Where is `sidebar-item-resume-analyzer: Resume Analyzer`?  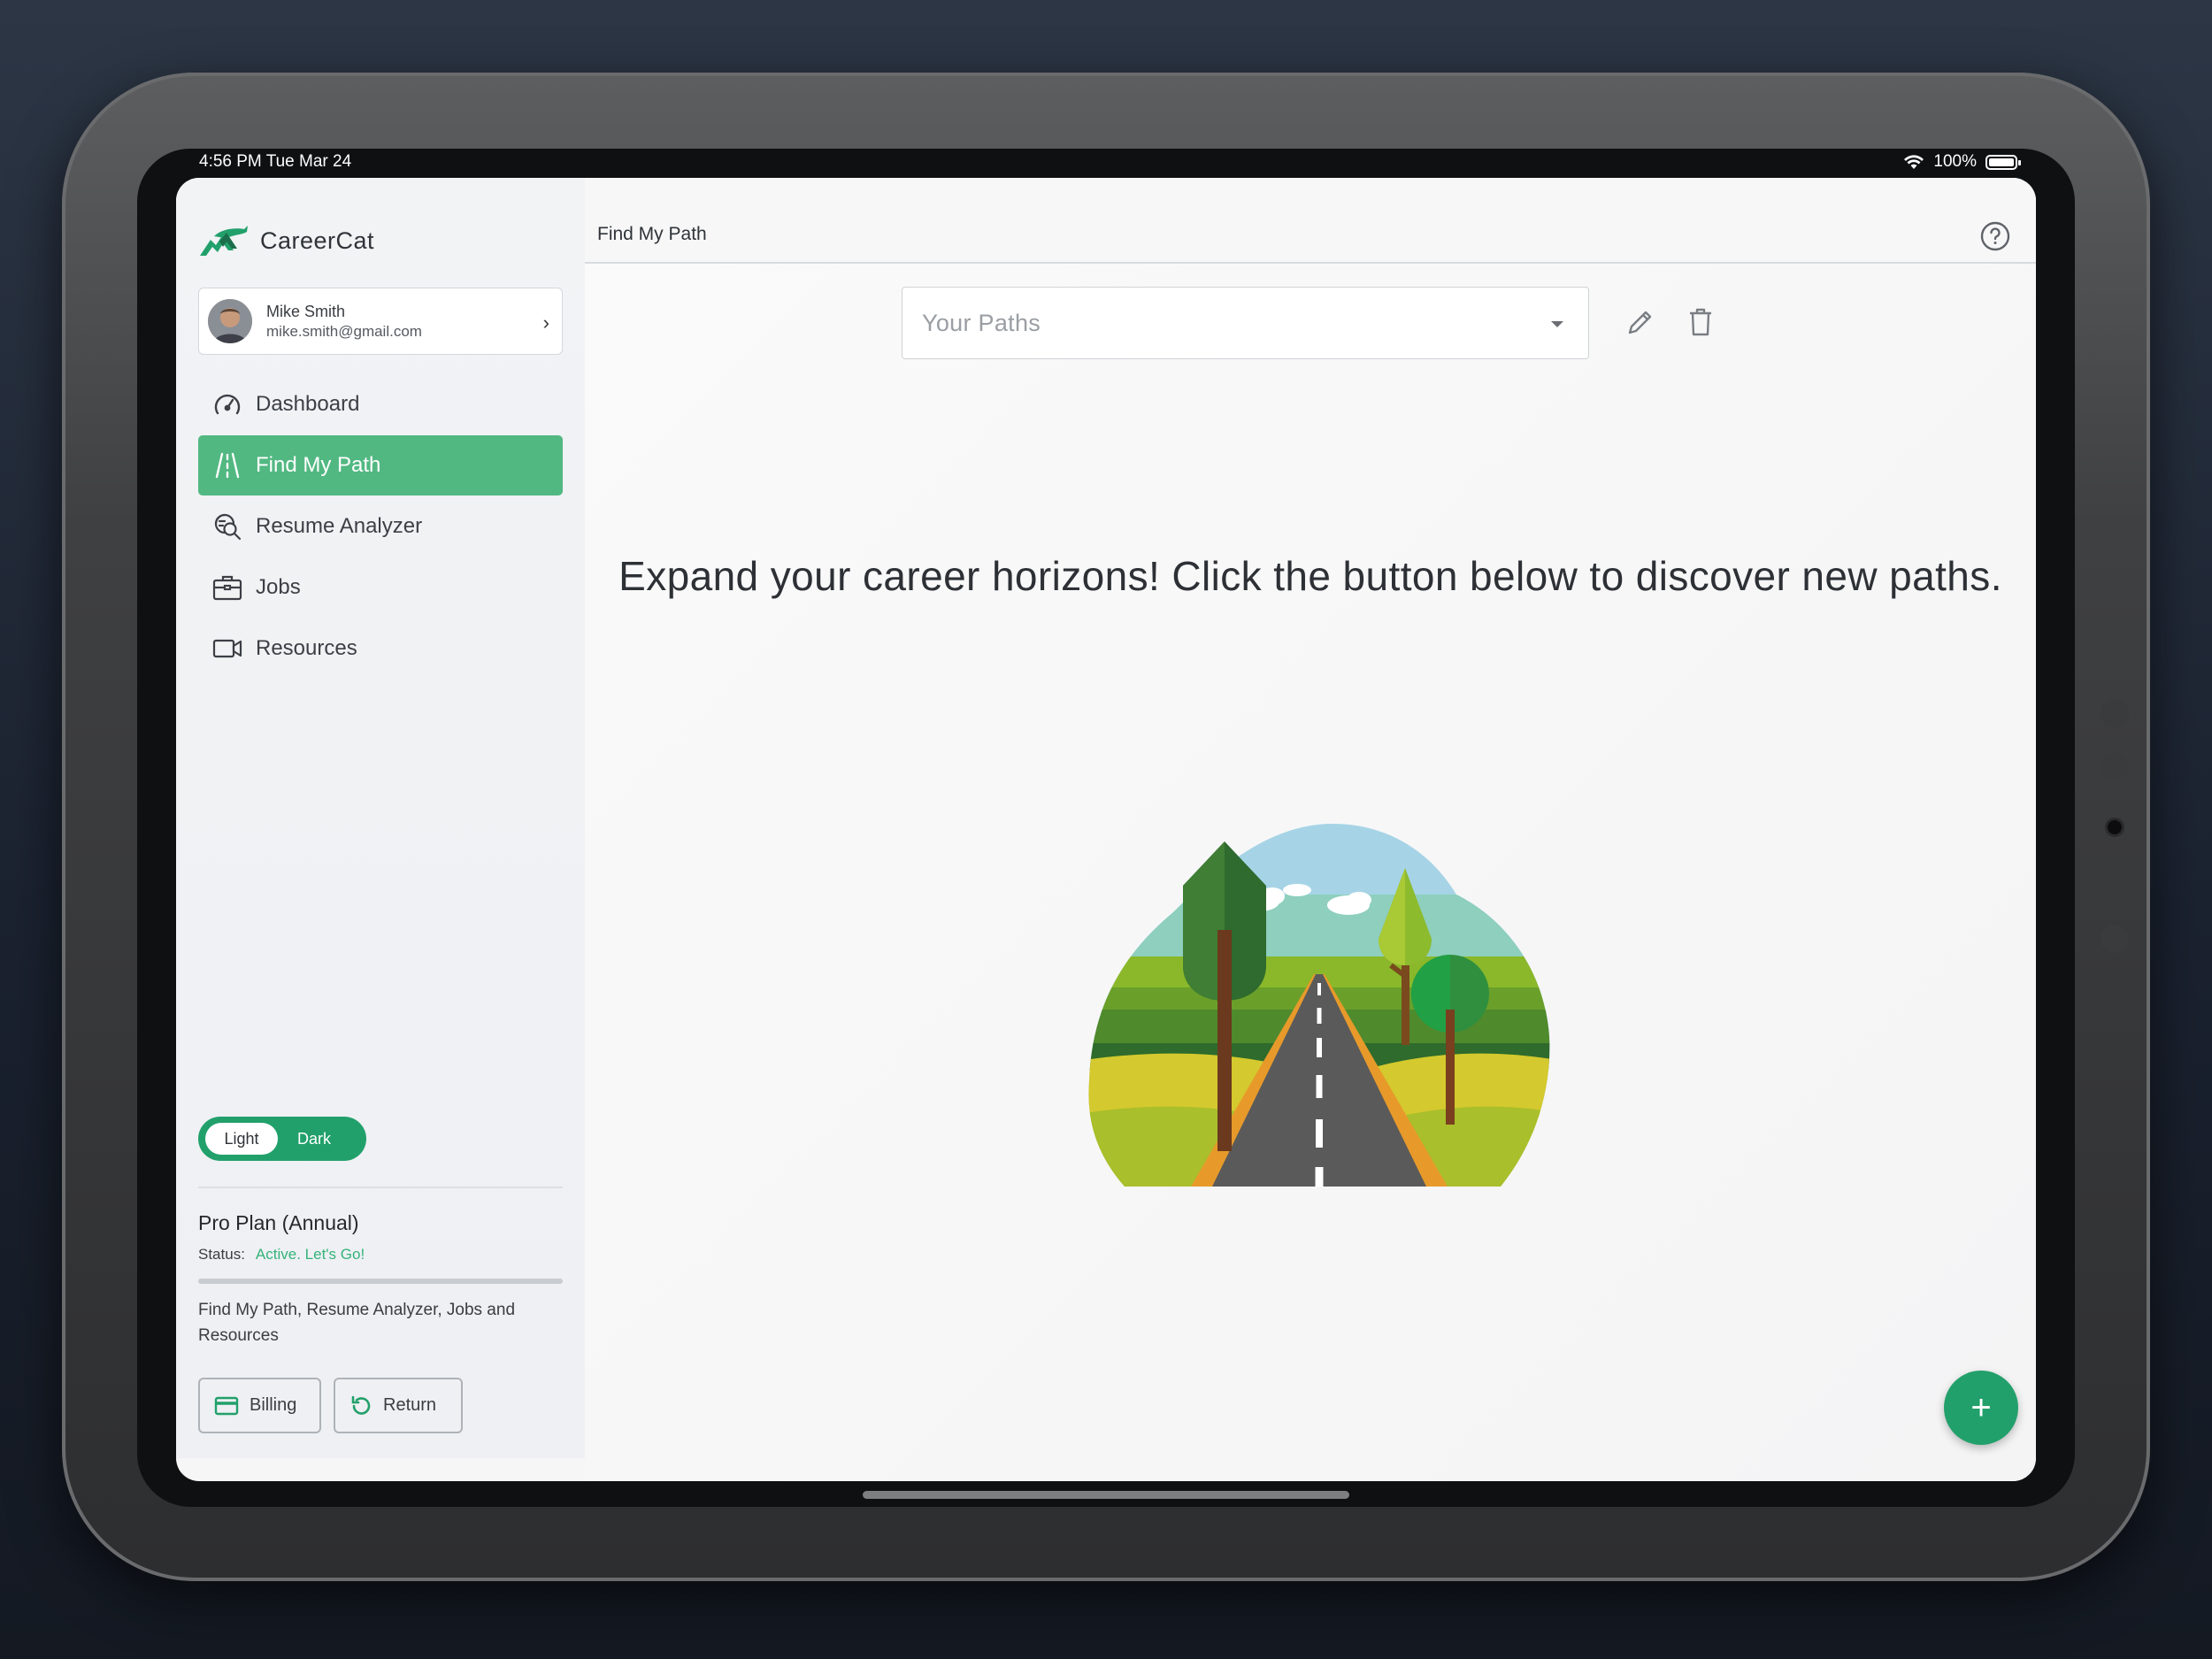 sidebar-item-resume-analyzer: Resume Analyzer is located at coordinates (381, 526).